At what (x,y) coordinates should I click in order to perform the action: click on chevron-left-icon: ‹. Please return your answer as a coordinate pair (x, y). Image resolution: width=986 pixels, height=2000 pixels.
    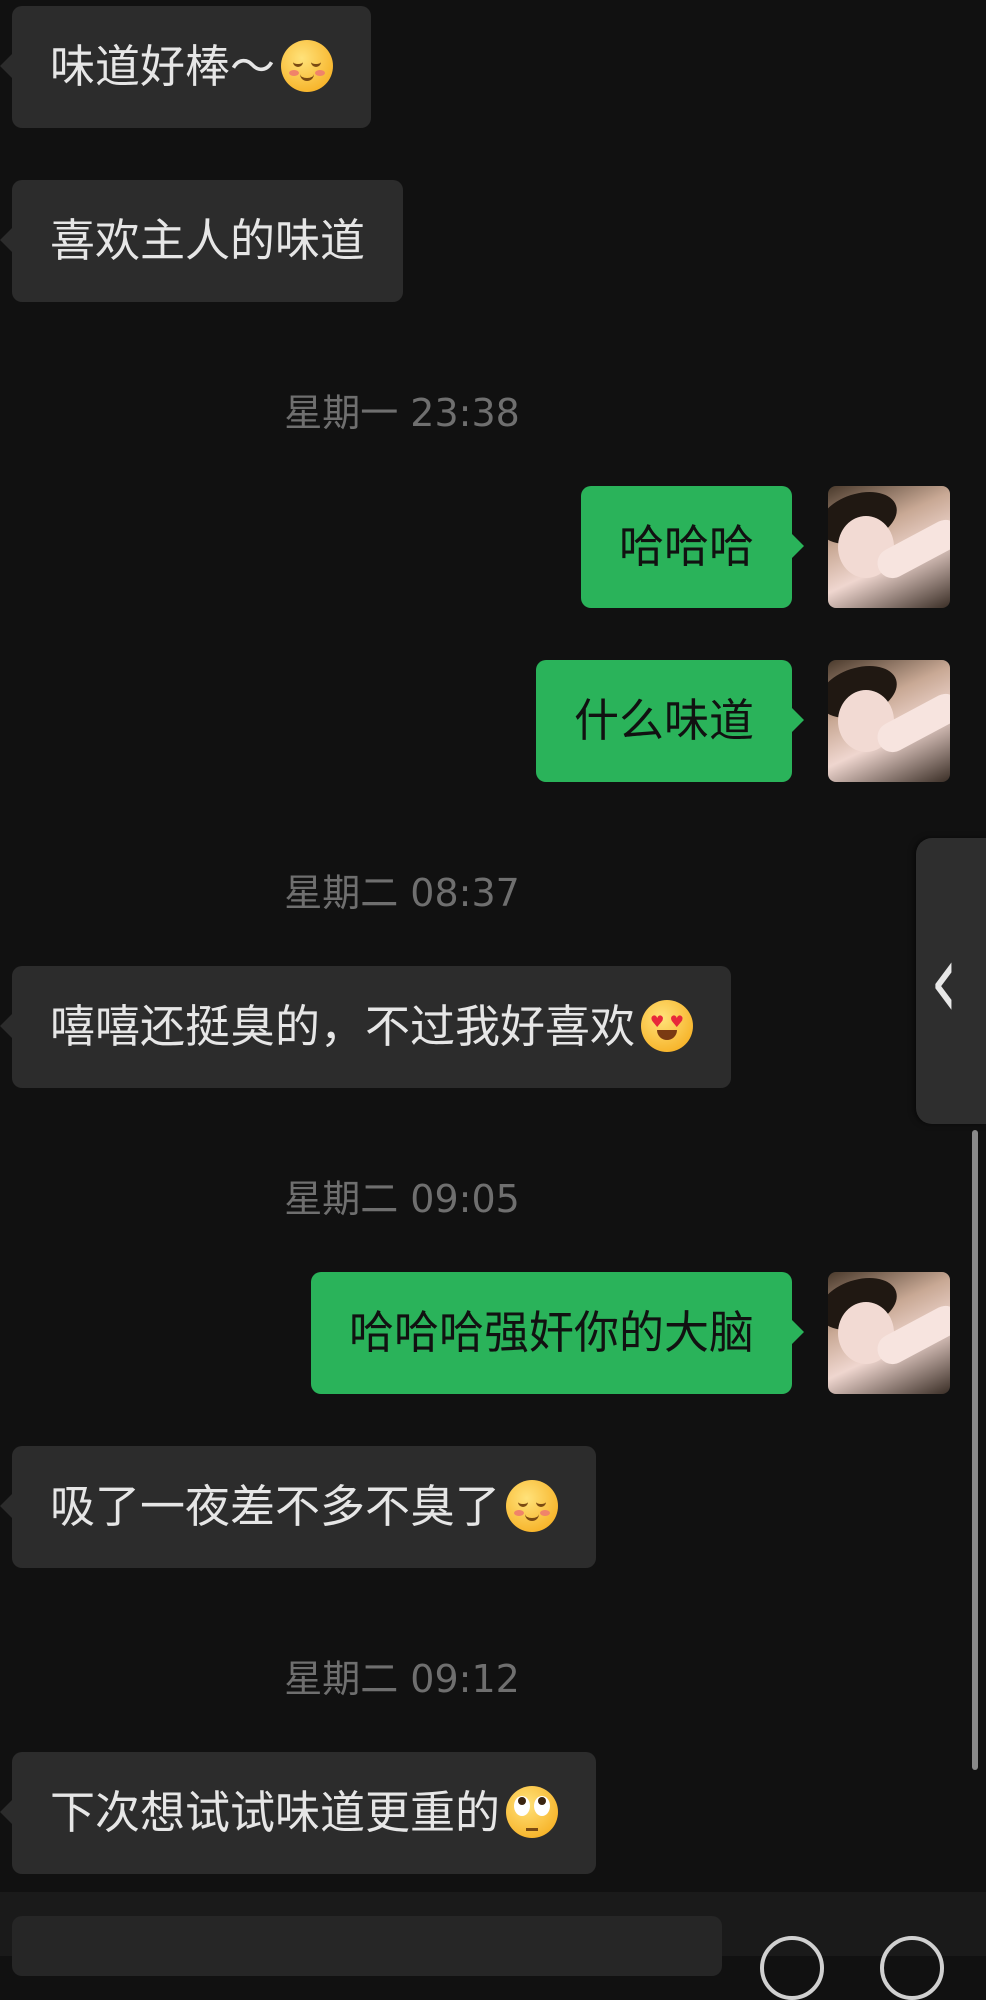
    Looking at the image, I should click on (944, 981).